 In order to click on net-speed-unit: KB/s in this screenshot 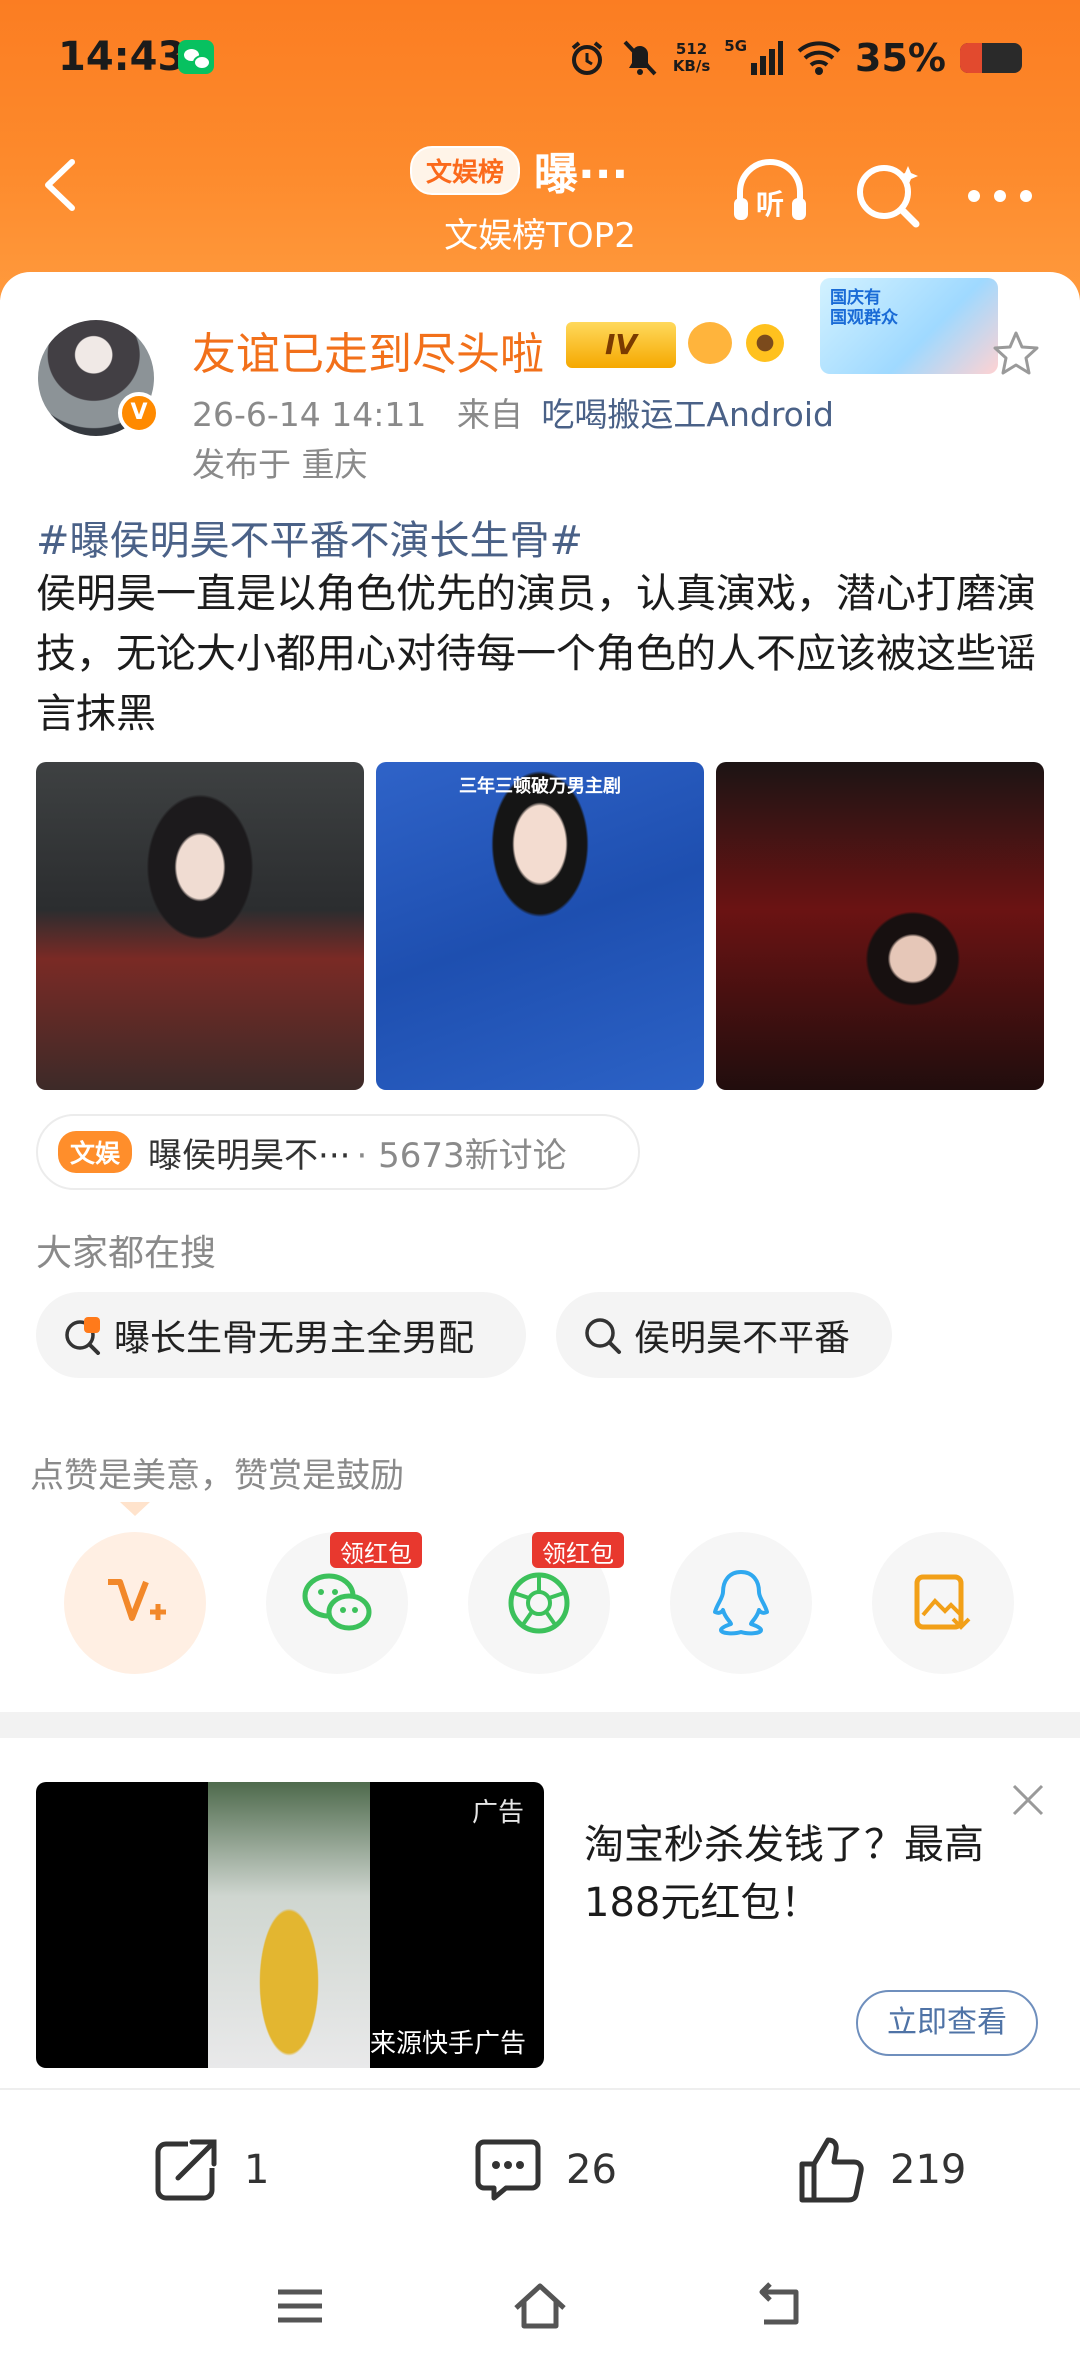, I will do `click(691, 66)`.